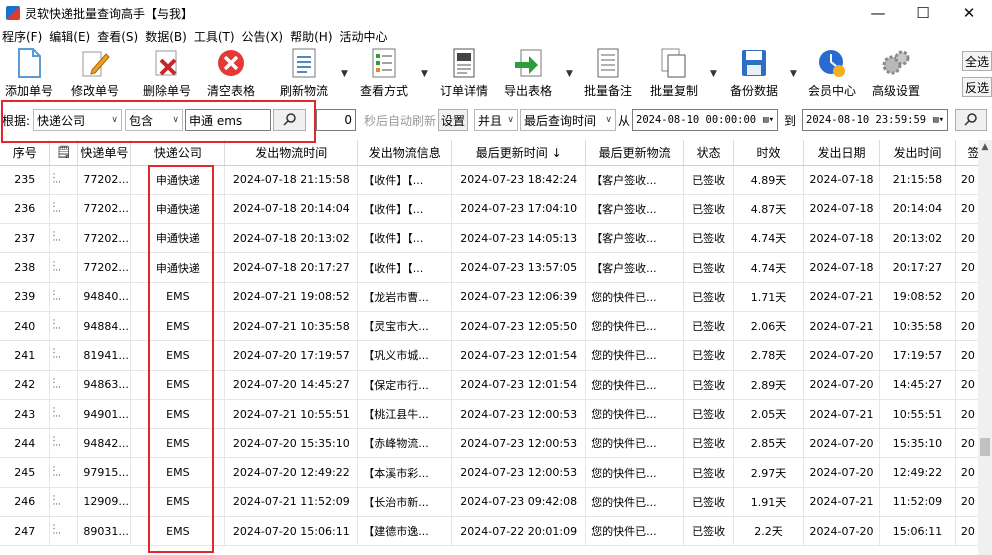 This screenshot has width=992, height=555. I want to click on cell-duration: 2.06天, so click(769, 326).